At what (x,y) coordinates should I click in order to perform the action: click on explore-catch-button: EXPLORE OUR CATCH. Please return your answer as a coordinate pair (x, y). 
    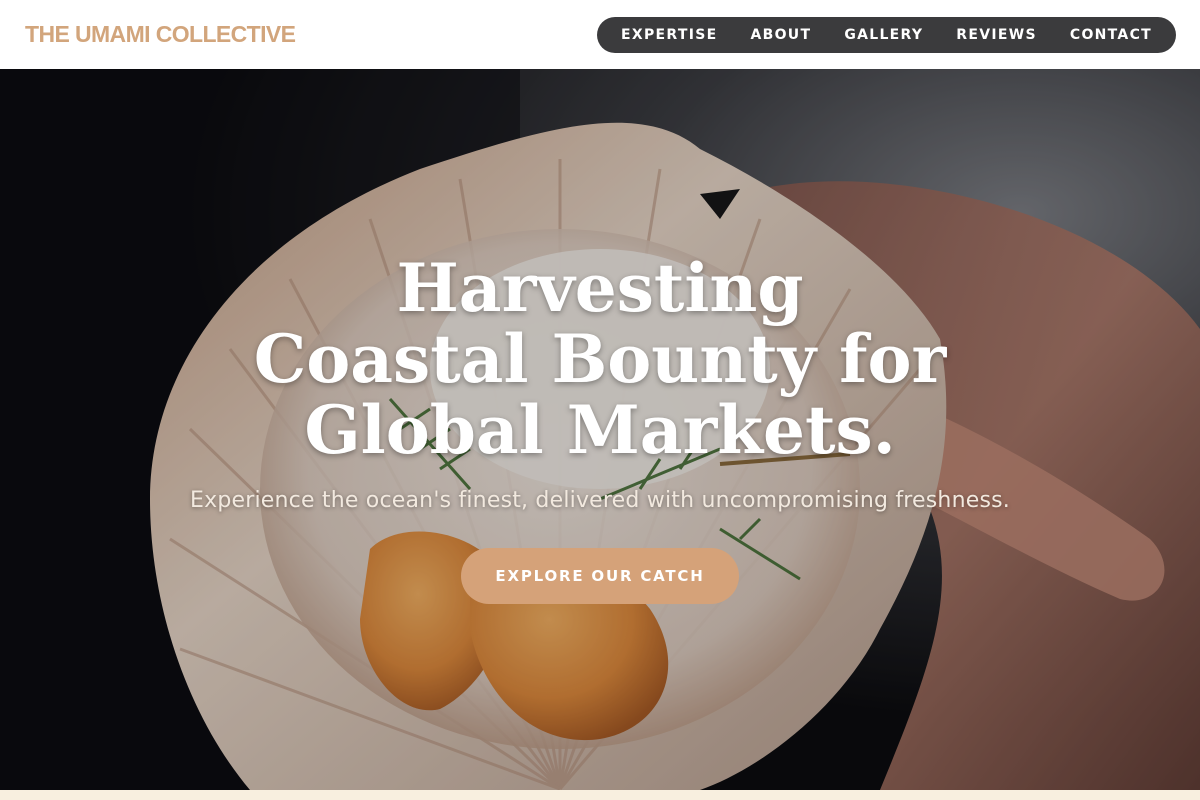
    Looking at the image, I should click on (600, 576).